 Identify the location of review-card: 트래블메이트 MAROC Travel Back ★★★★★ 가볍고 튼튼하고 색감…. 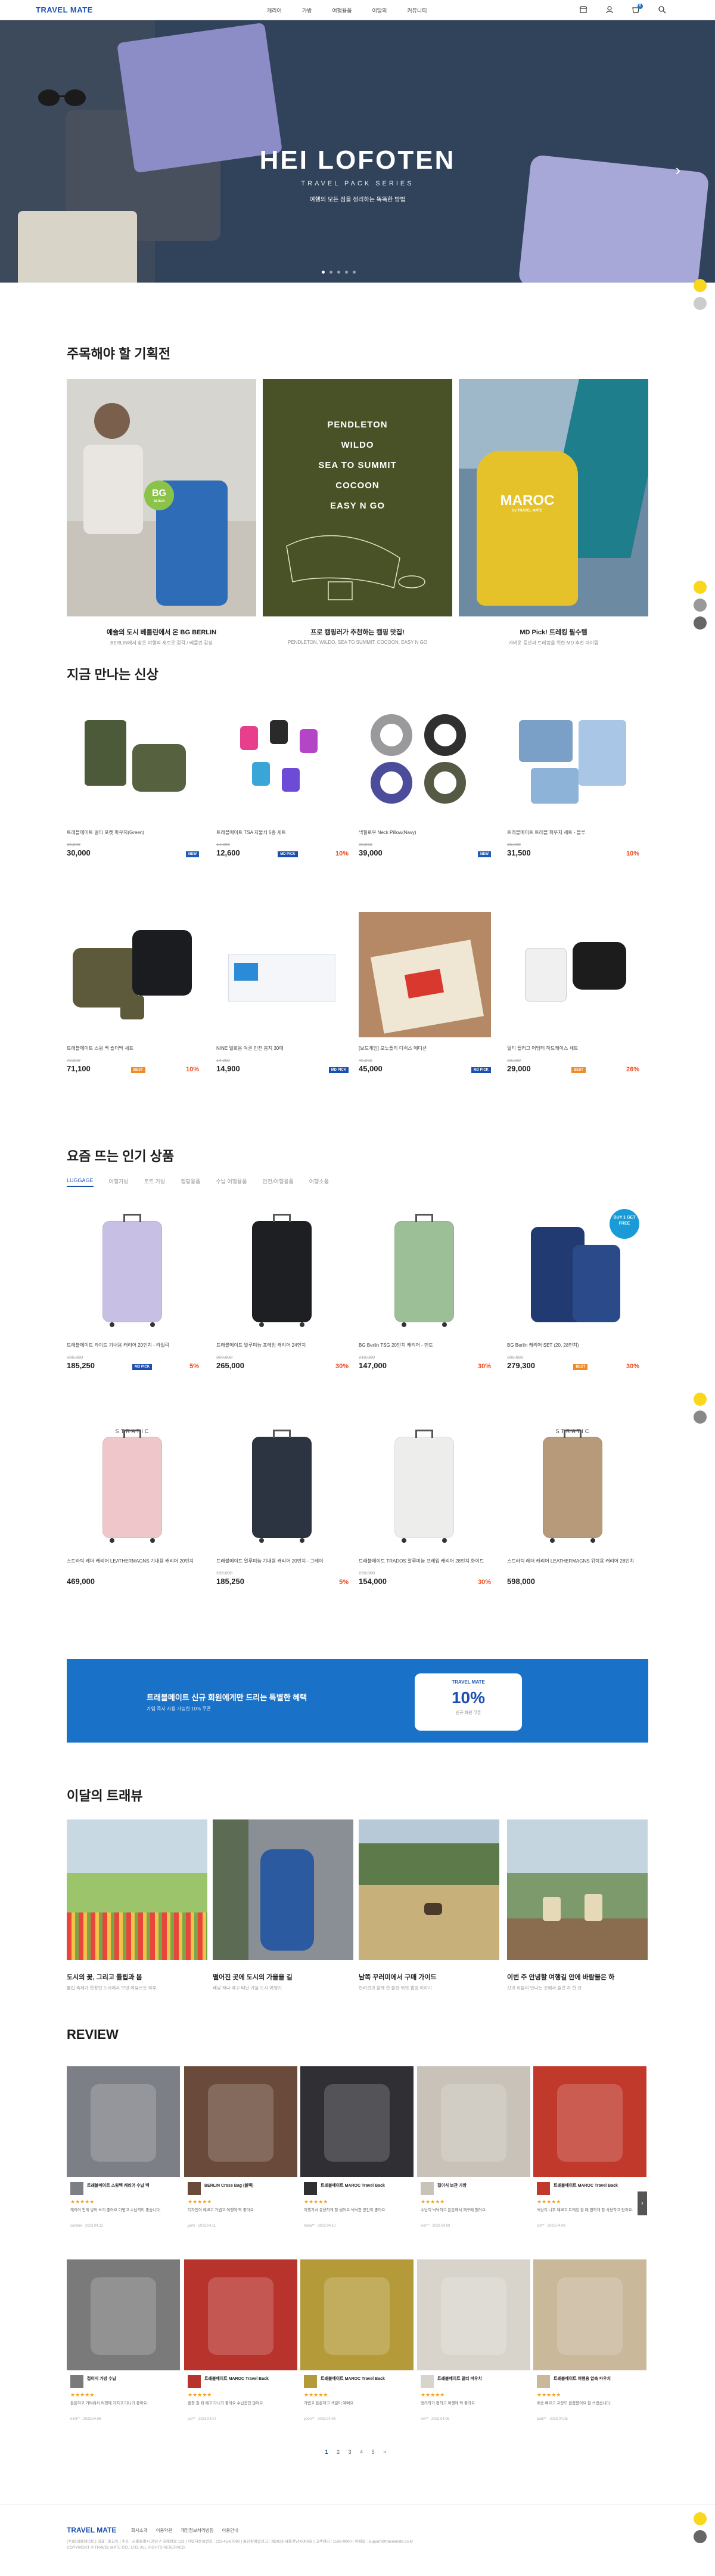
(357, 2351).